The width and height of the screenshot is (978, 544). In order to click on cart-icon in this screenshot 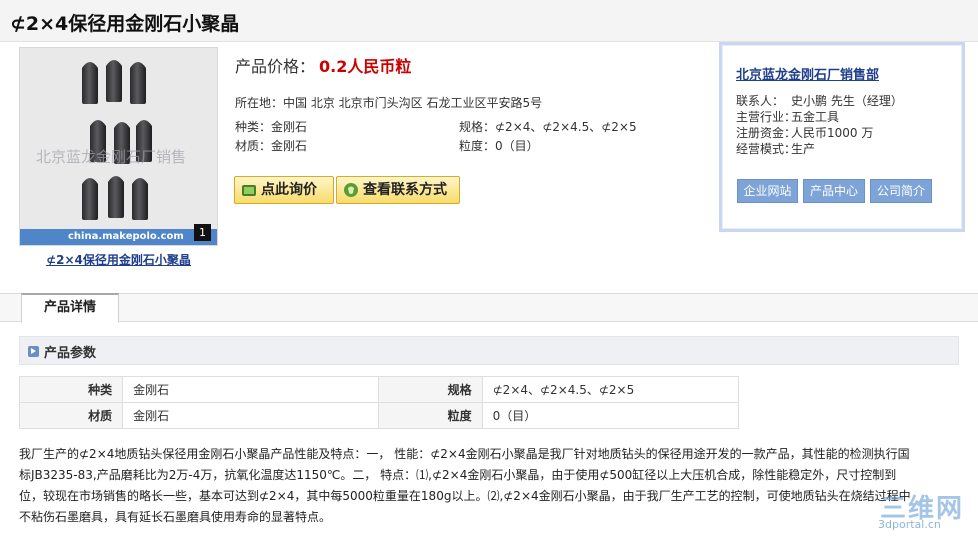, I will do `click(249, 190)`.